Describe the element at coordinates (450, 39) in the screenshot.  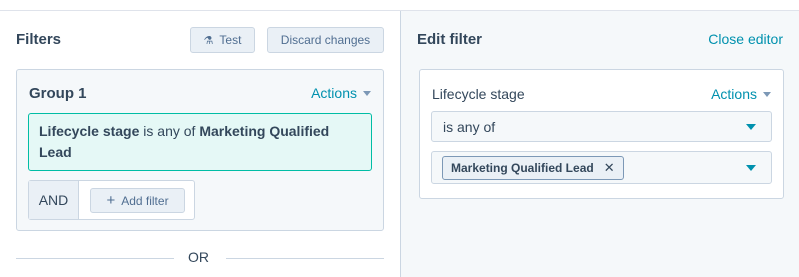
I see `edit-filter-title: Edit filter` at that location.